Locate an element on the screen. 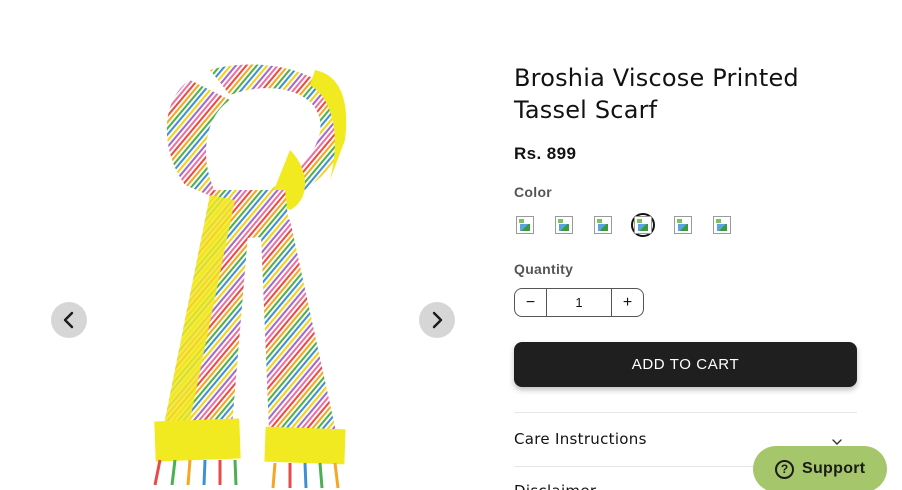 Image resolution: width=902 pixels, height=490 pixels. add-to-cart-button: ADD TO CART is located at coordinates (685, 364).